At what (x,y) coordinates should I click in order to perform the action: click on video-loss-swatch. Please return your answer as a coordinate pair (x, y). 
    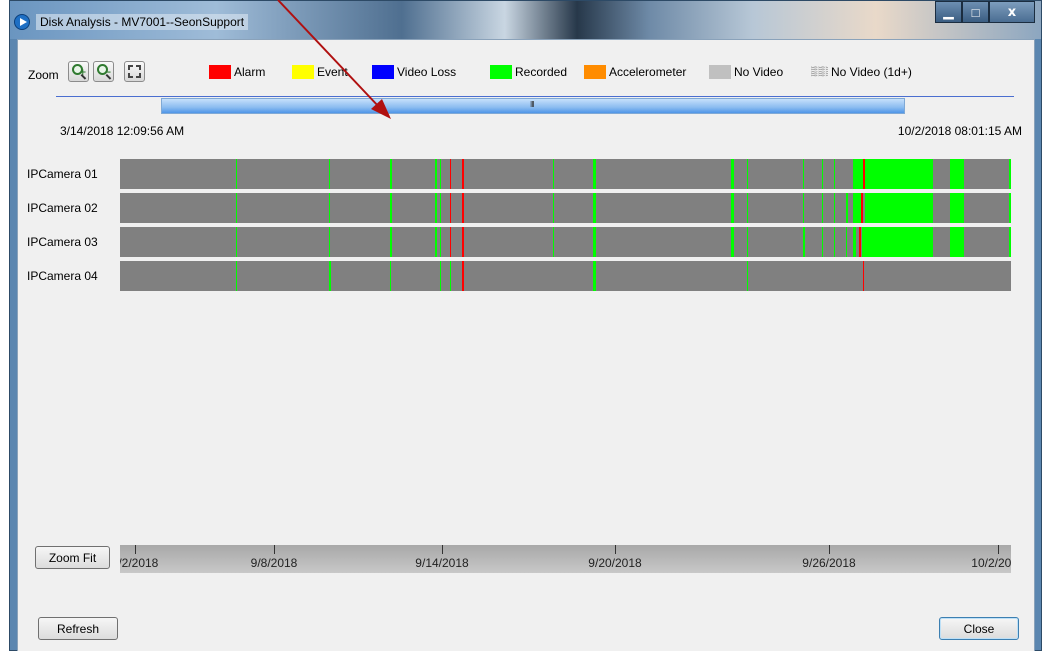
    Looking at the image, I should click on (383, 72).